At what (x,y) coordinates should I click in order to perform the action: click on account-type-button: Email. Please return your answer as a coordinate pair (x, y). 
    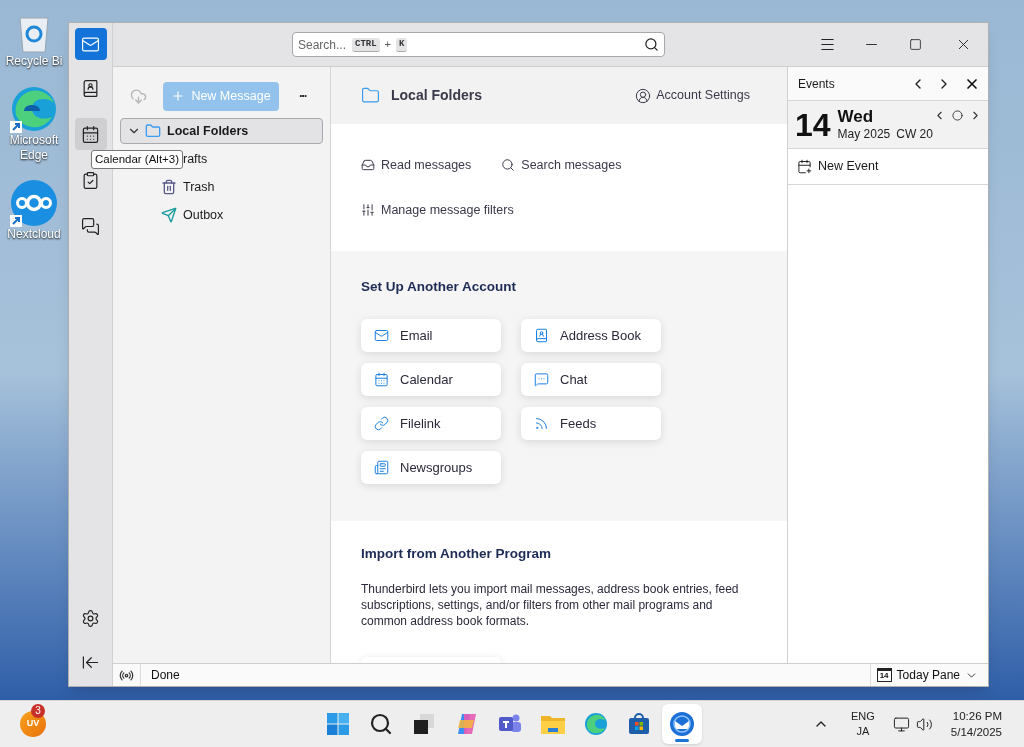
    Looking at the image, I should click on (431, 336).